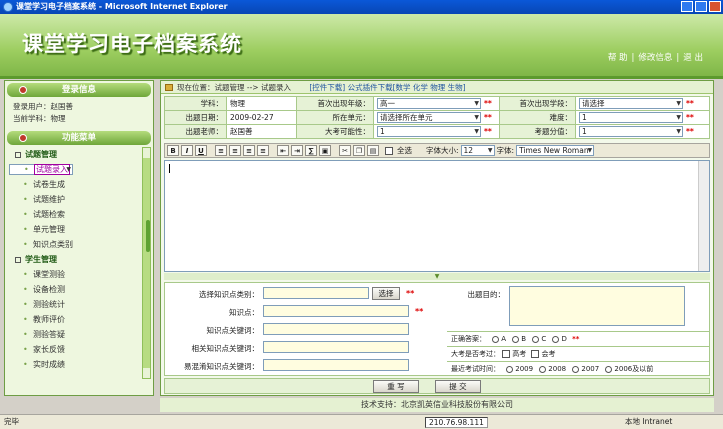 The width and height of the screenshot is (723, 429). Describe the element at coordinates (687, 6) in the screenshot. I see `minimize-button` at that location.